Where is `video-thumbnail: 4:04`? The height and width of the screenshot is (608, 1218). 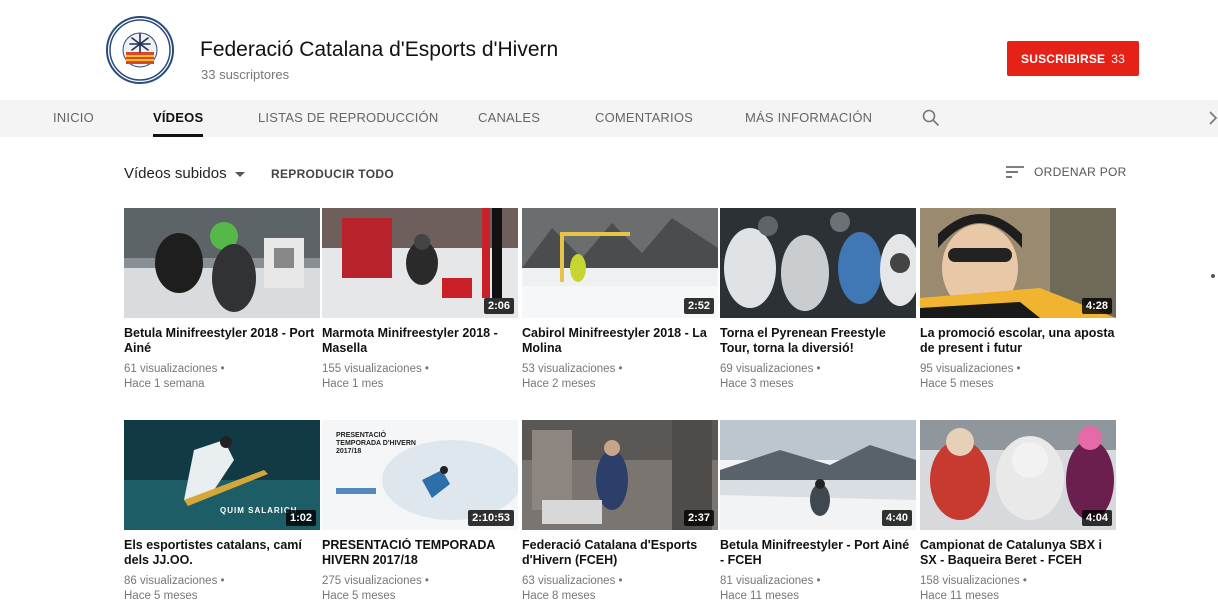 video-thumbnail: 4:04 is located at coordinates (1018, 475).